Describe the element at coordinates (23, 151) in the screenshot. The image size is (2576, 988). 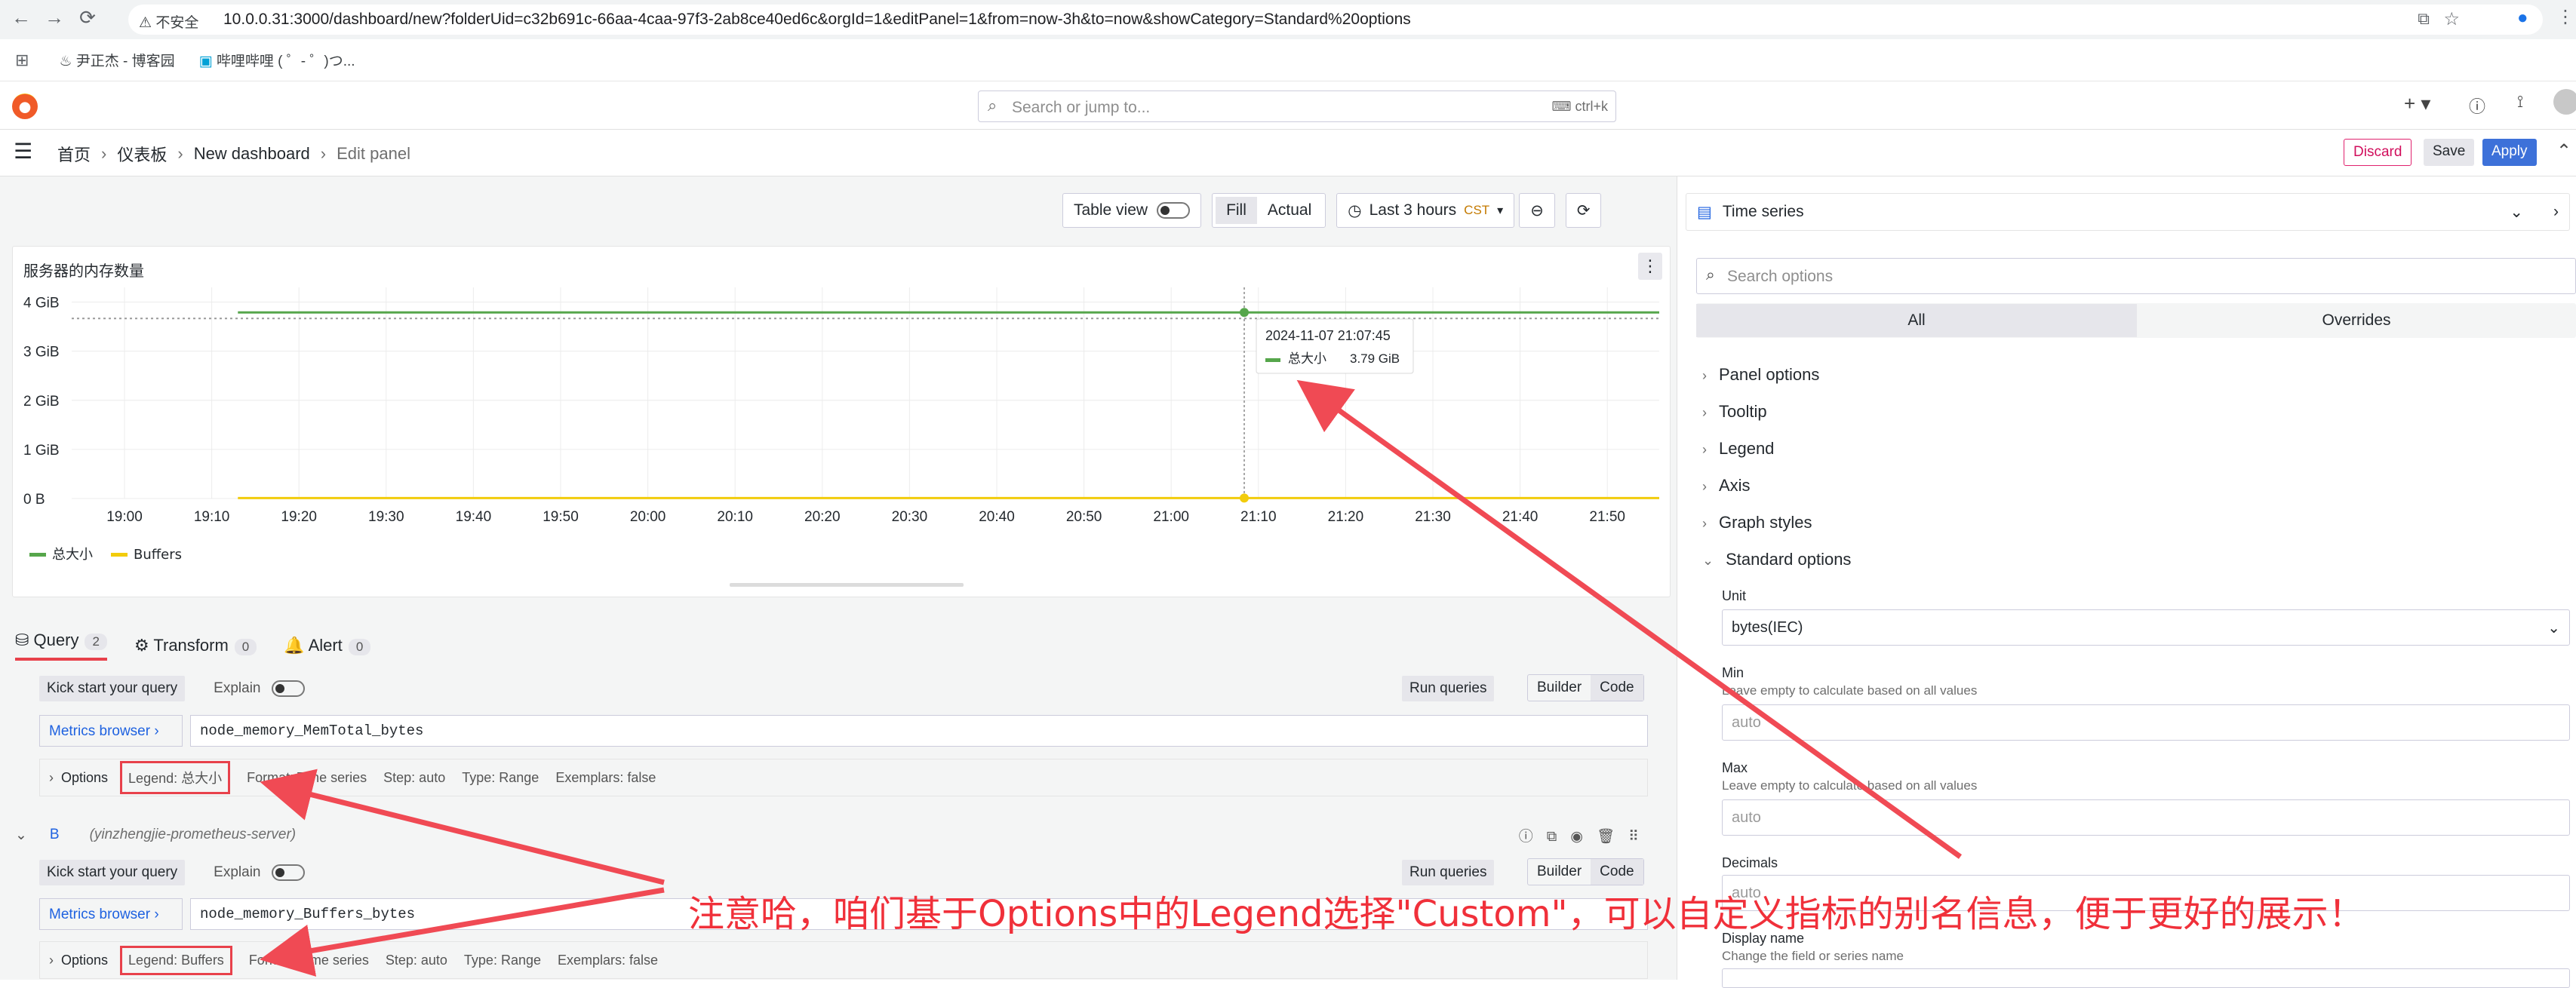
I see `menu-toggle-icon: ☰` at that location.